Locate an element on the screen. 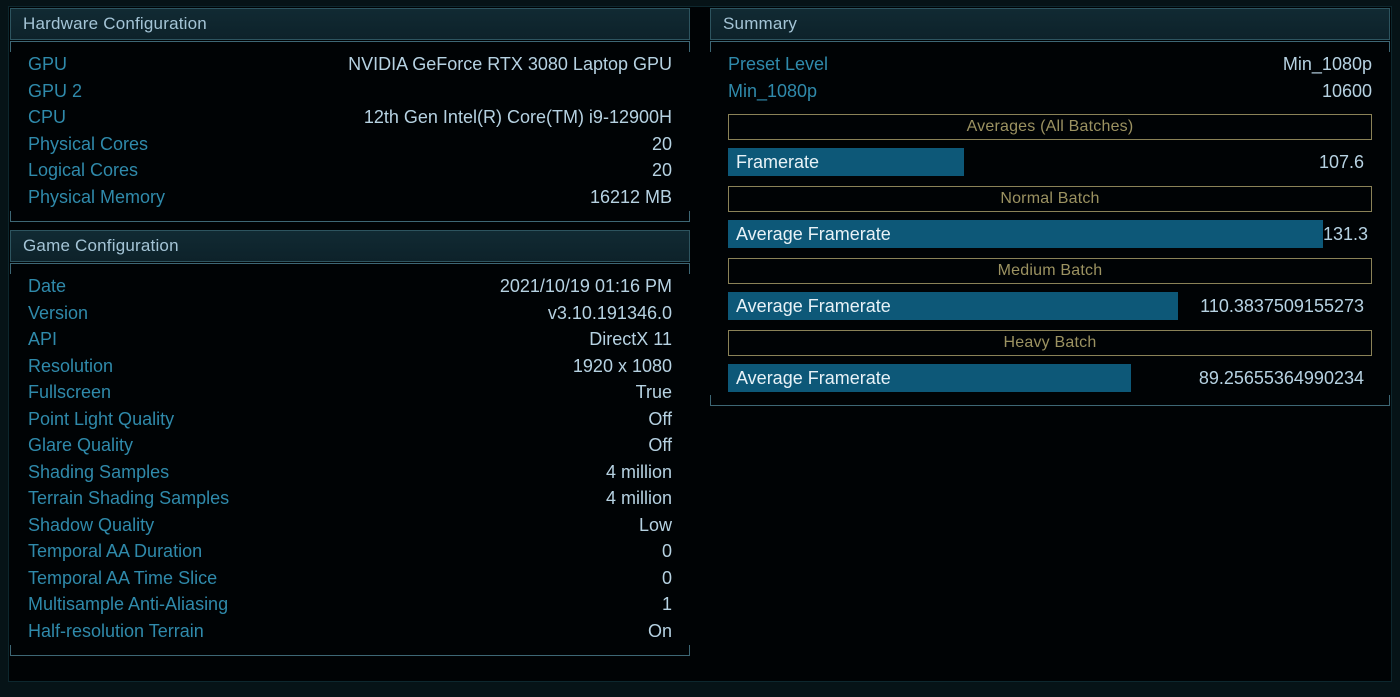  row-label: Min_1080p is located at coordinates (773, 90).